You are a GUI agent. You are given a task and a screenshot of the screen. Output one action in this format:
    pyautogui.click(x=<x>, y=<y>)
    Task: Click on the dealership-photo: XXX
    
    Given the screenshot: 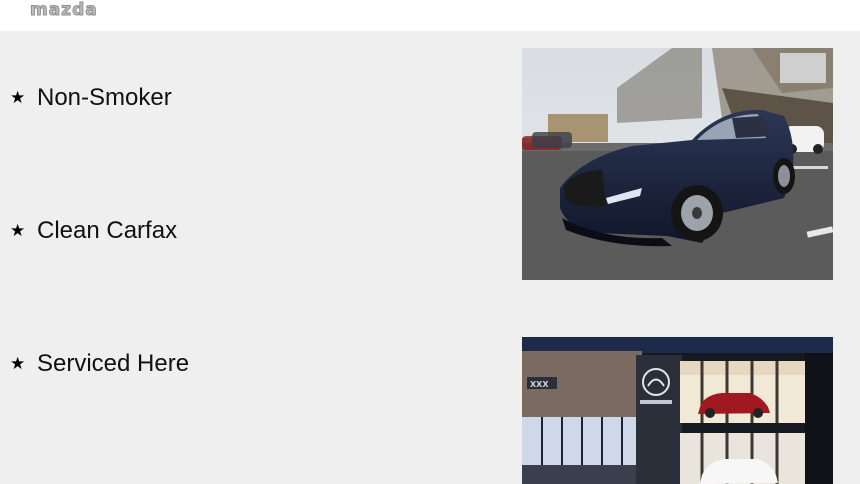 What is the action you would take?
    pyautogui.click(x=677, y=410)
    